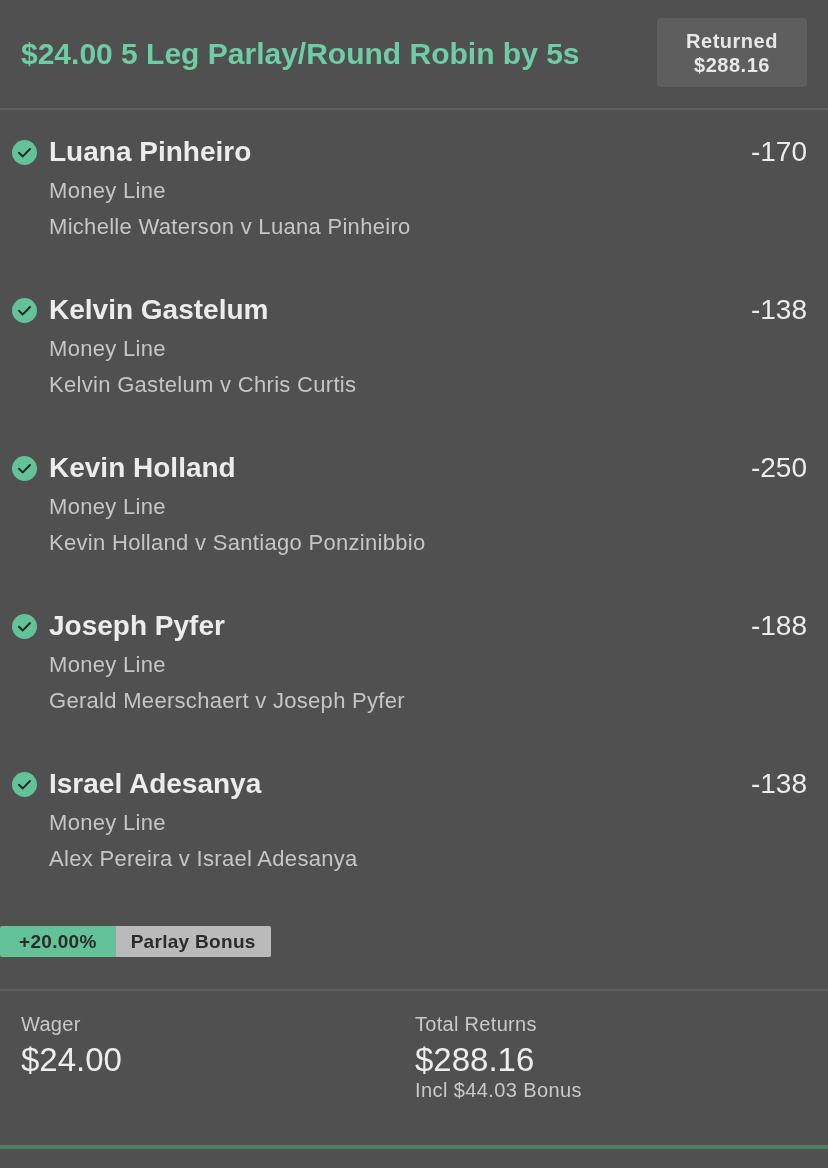 This screenshot has height=1168, width=828. I want to click on selection-name: Kevin Holland, so click(143, 468).